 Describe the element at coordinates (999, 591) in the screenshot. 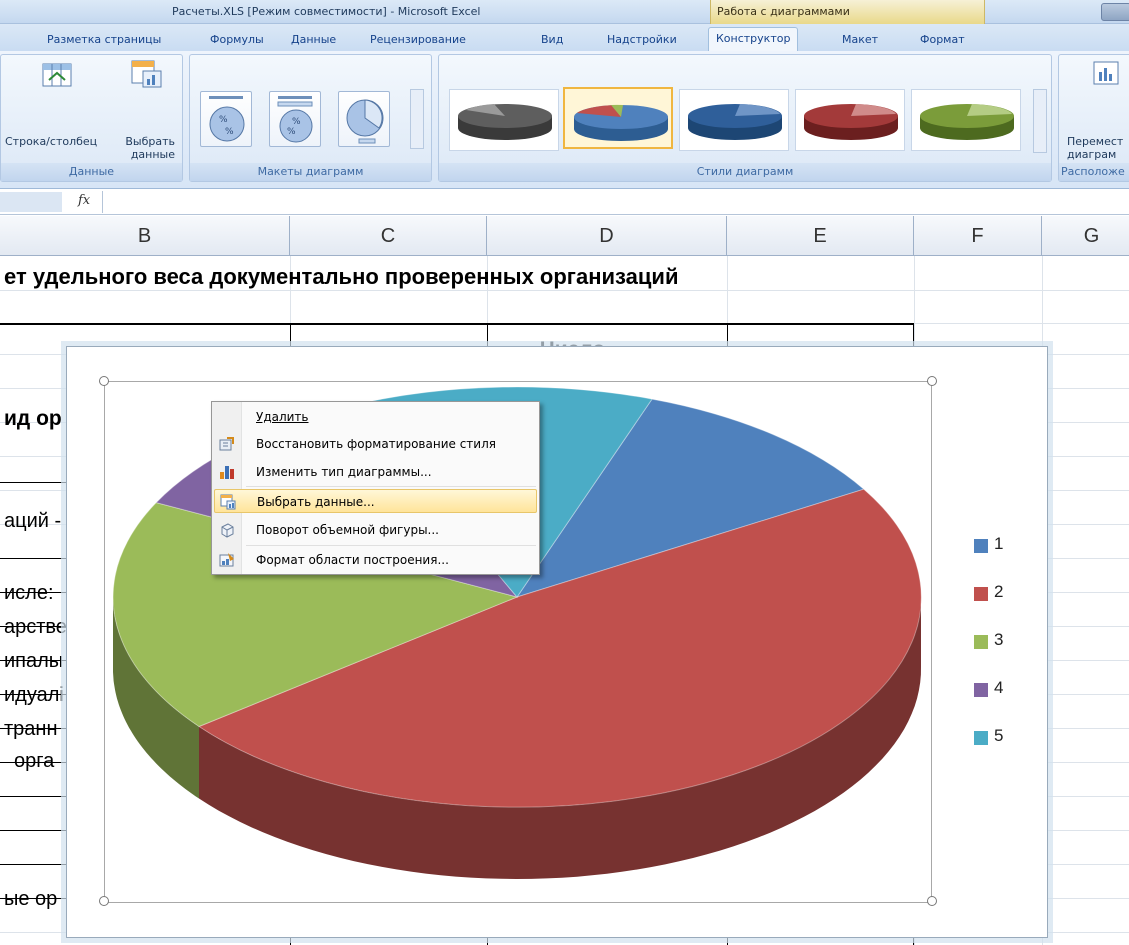

I see `legend-label-2: 2` at that location.